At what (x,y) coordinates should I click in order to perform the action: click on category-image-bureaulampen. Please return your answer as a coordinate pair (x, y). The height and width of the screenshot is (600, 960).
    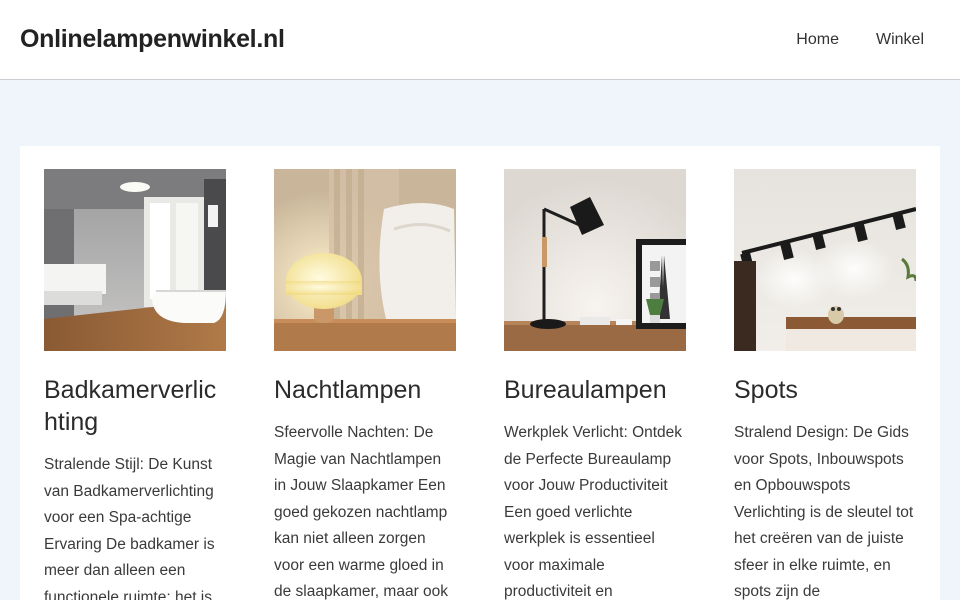
    Looking at the image, I should click on (595, 260).